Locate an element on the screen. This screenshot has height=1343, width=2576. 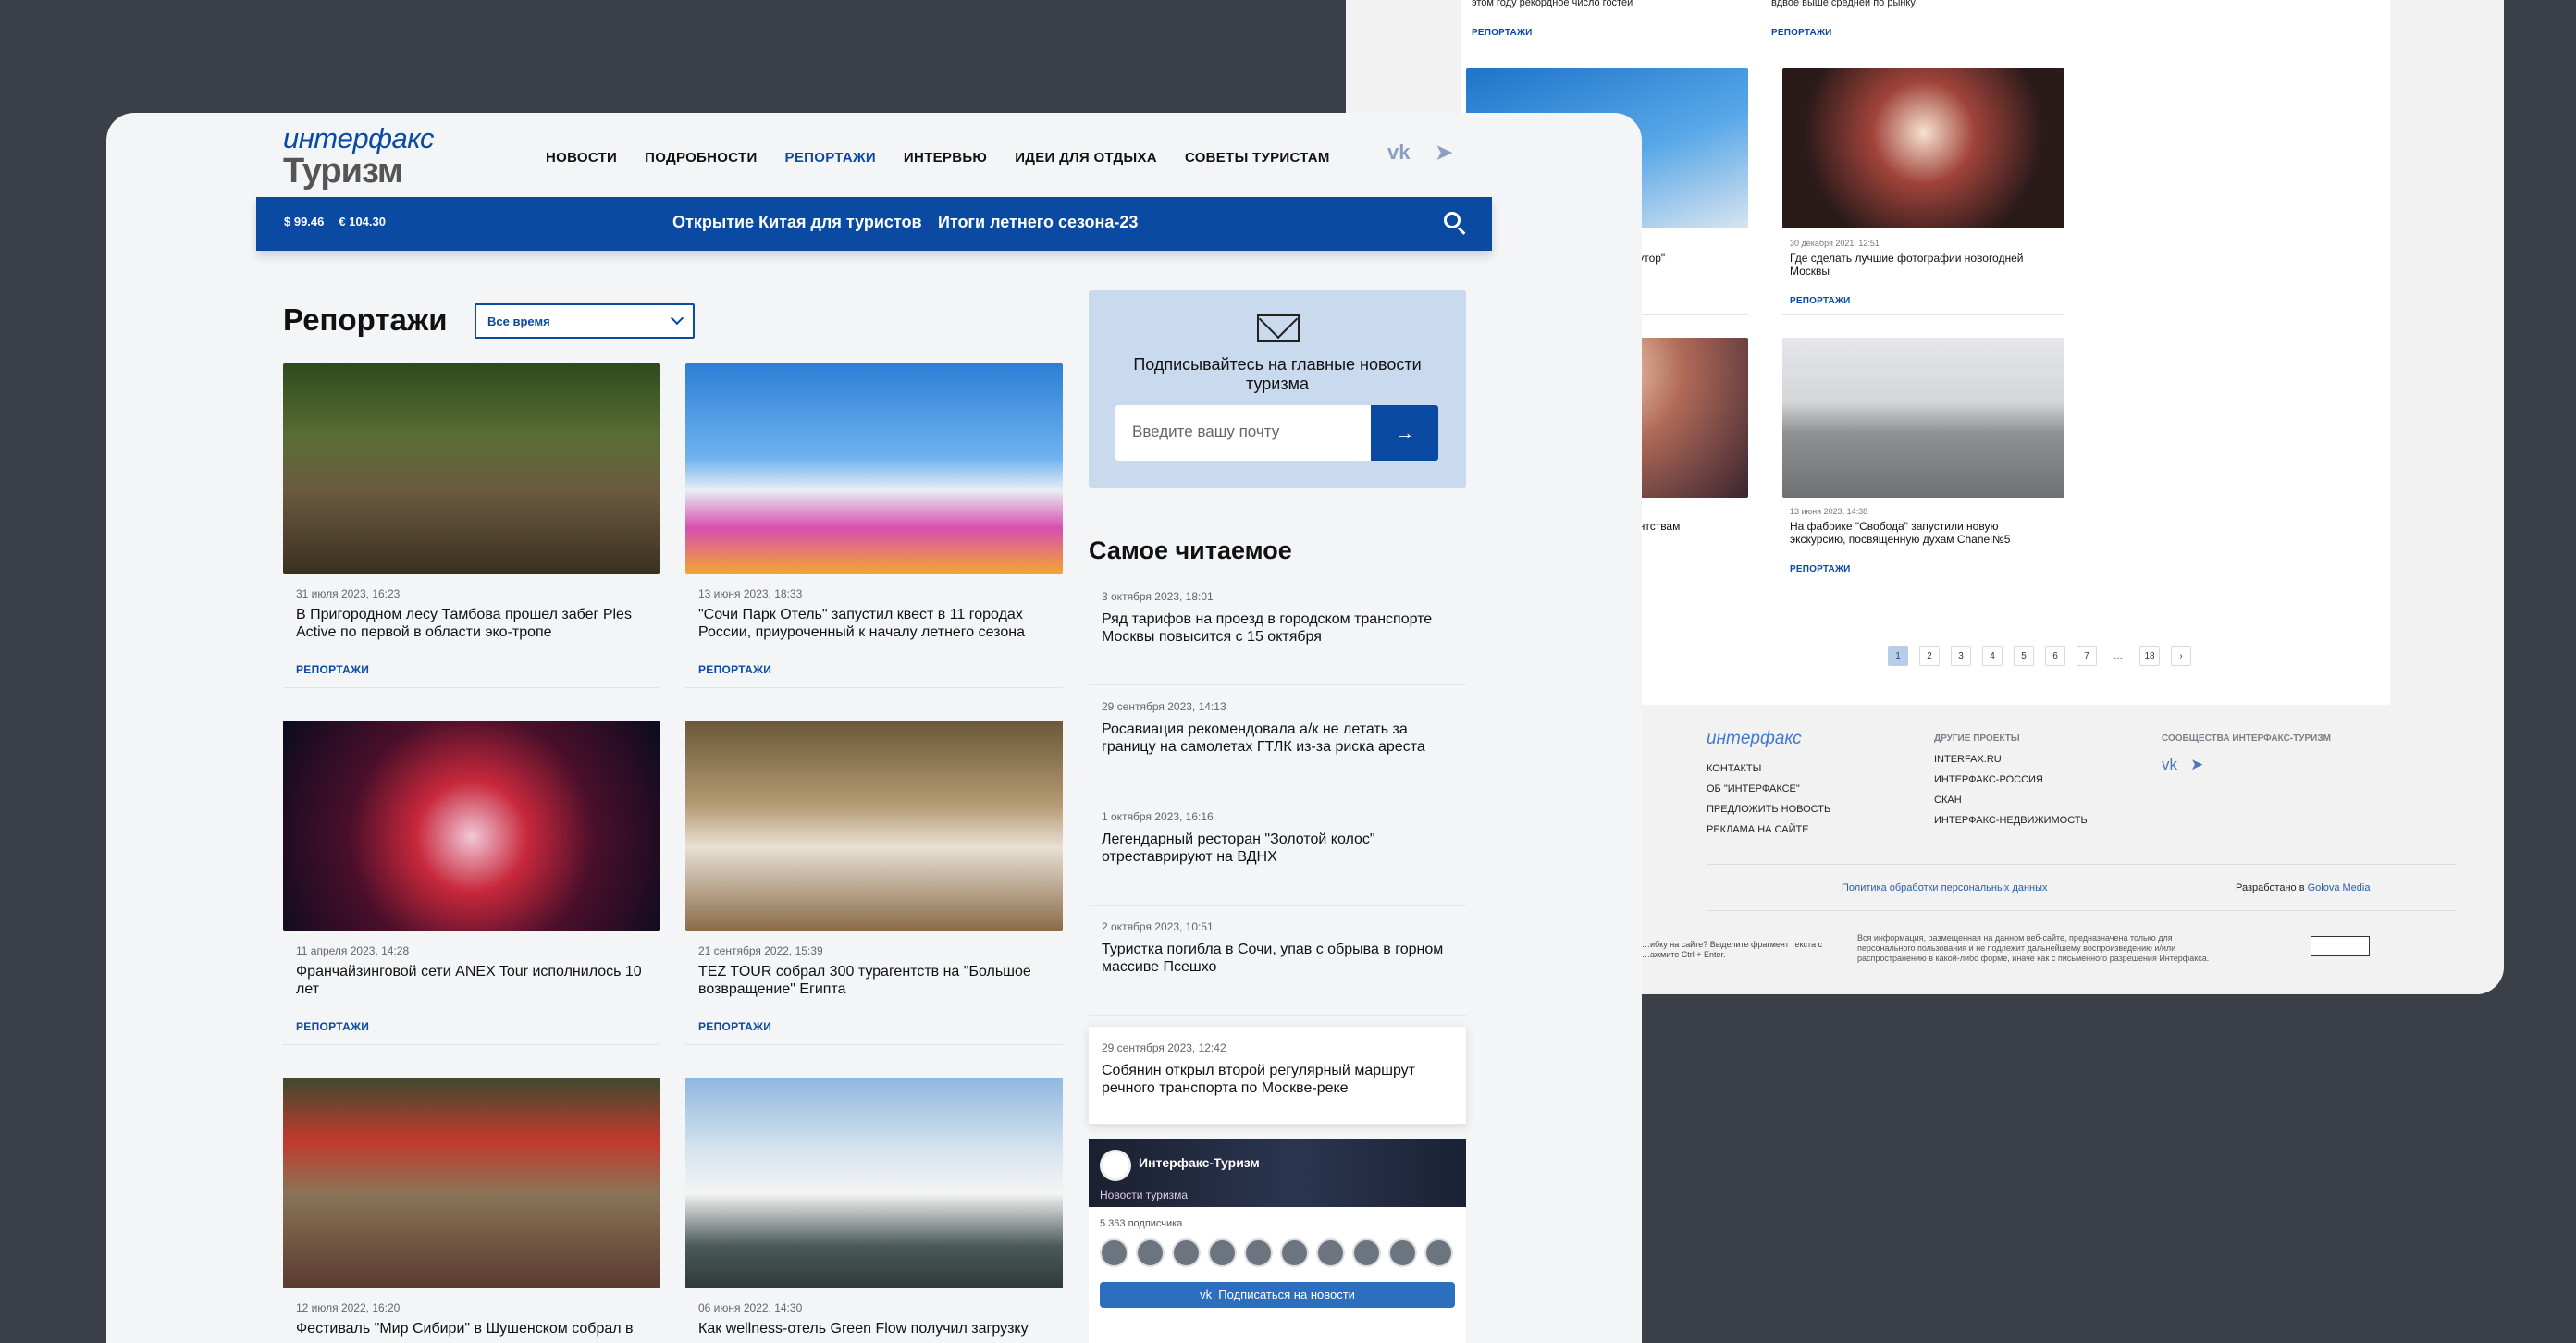
page-button: 4 is located at coordinates (1992, 656).